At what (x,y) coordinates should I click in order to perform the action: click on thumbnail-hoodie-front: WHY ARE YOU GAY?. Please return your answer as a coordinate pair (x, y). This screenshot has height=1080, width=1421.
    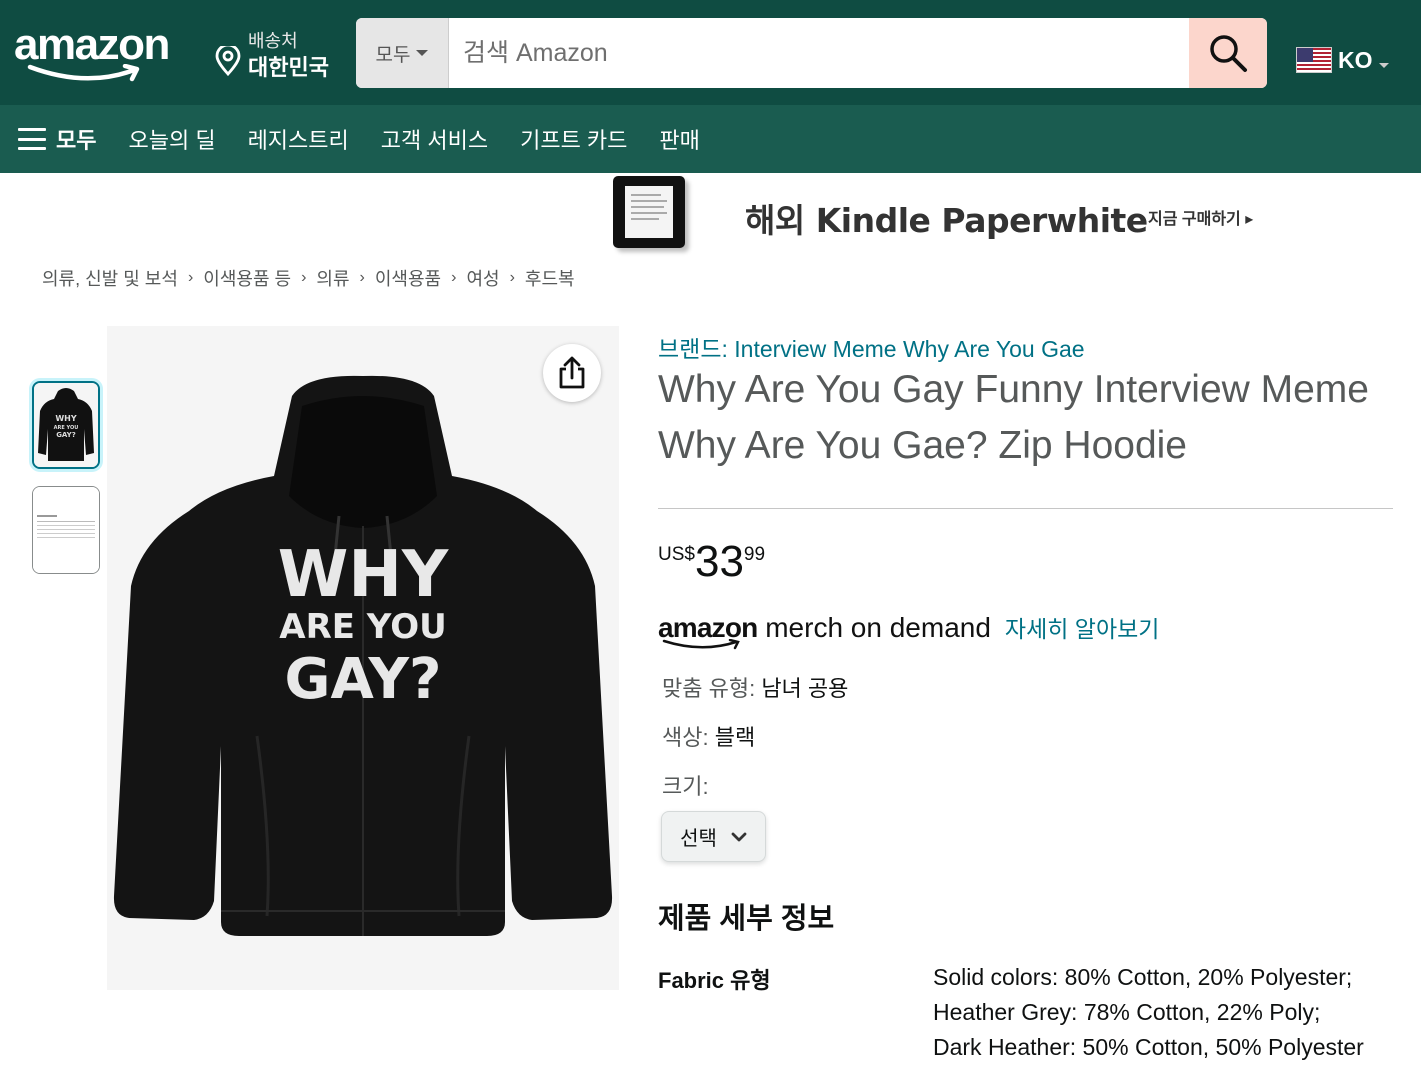
    Looking at the image, I should click on (66, 425).